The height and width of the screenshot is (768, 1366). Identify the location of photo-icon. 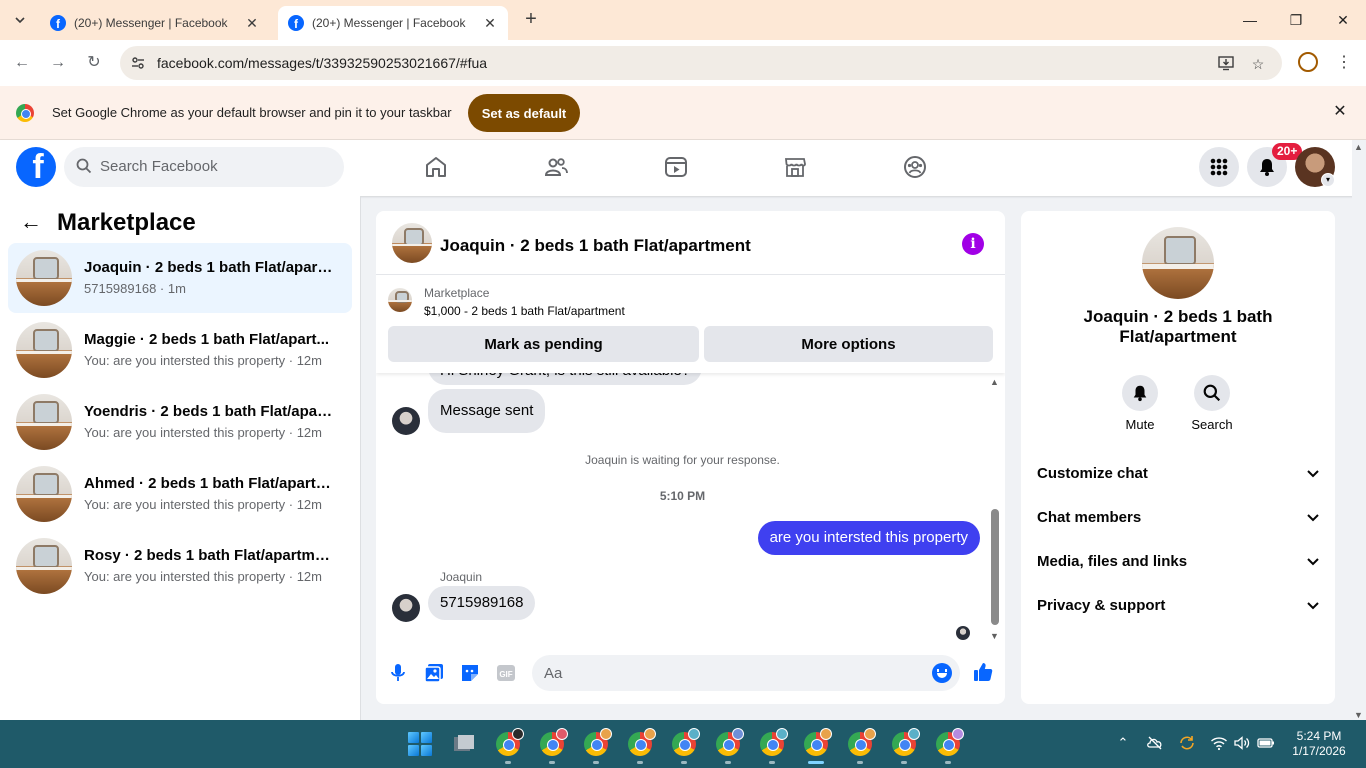
(434, 673).